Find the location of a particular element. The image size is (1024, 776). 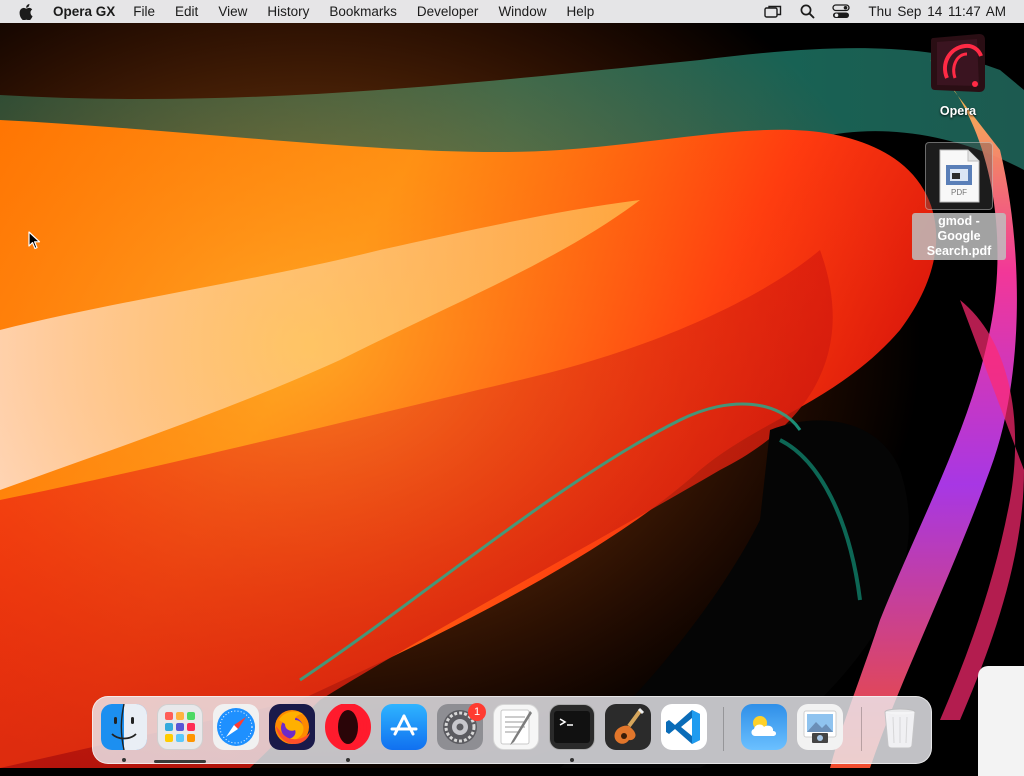

desktop-icon-label: Opera is located at coordinates (958, 111).